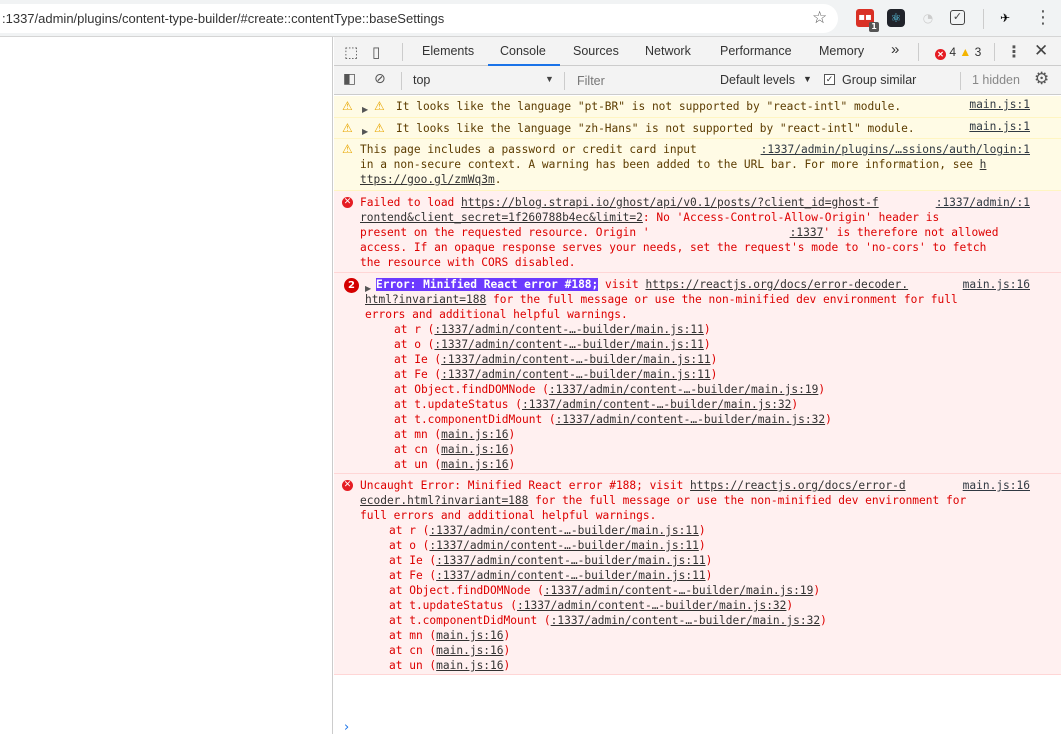  I want to click on stack-frame: at un (main.js:16), so click(454, 464).